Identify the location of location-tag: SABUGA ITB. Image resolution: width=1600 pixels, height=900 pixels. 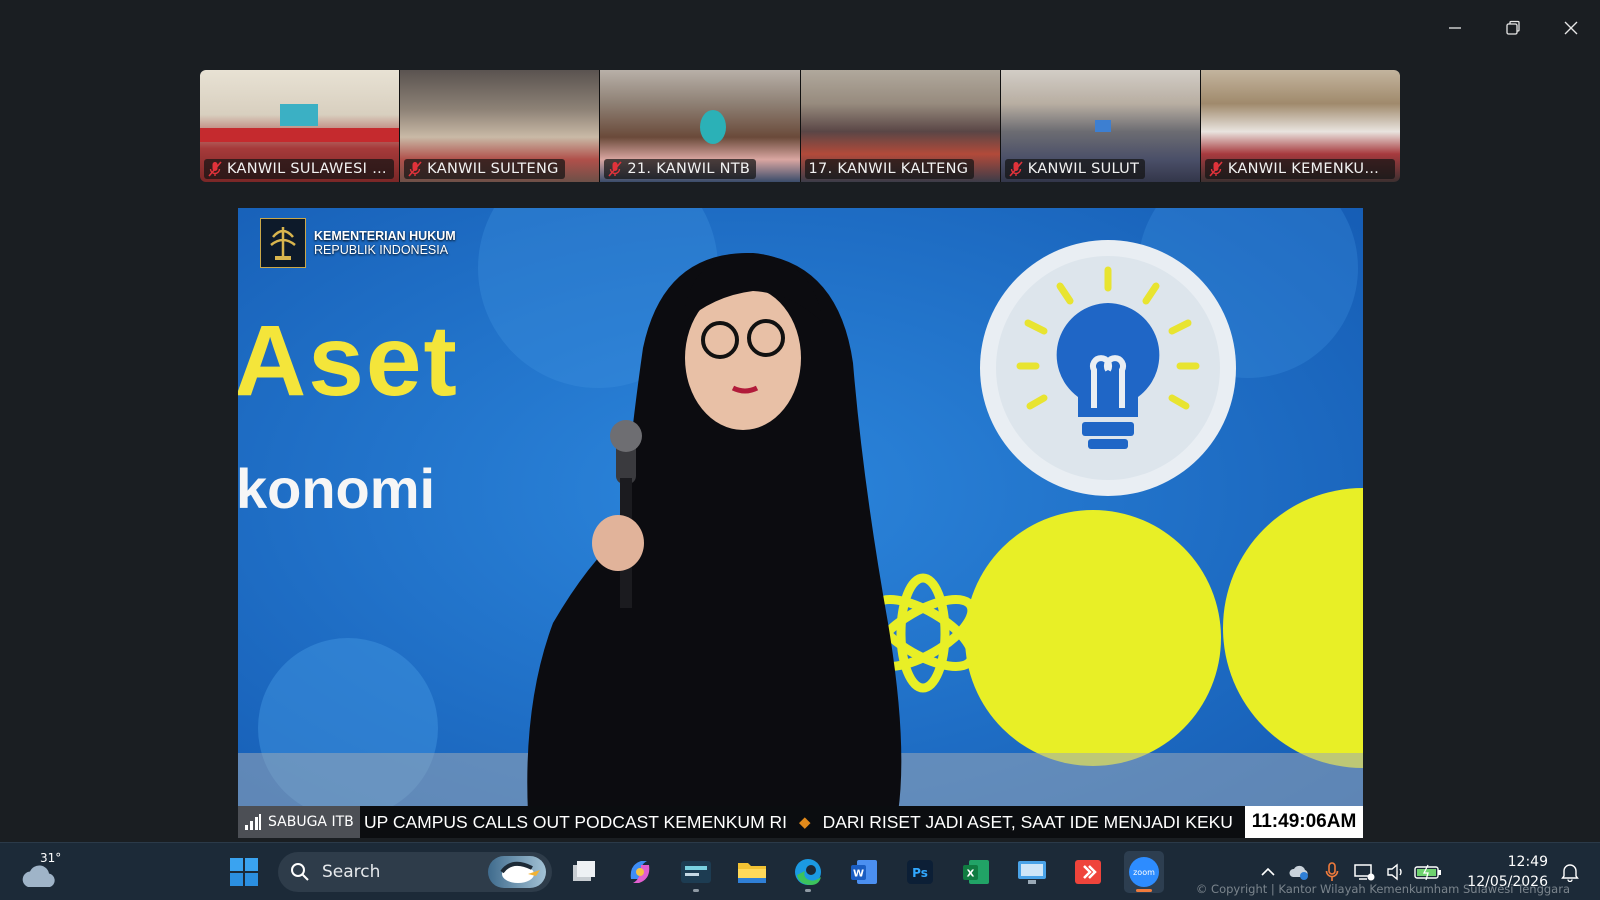
(299, 822).